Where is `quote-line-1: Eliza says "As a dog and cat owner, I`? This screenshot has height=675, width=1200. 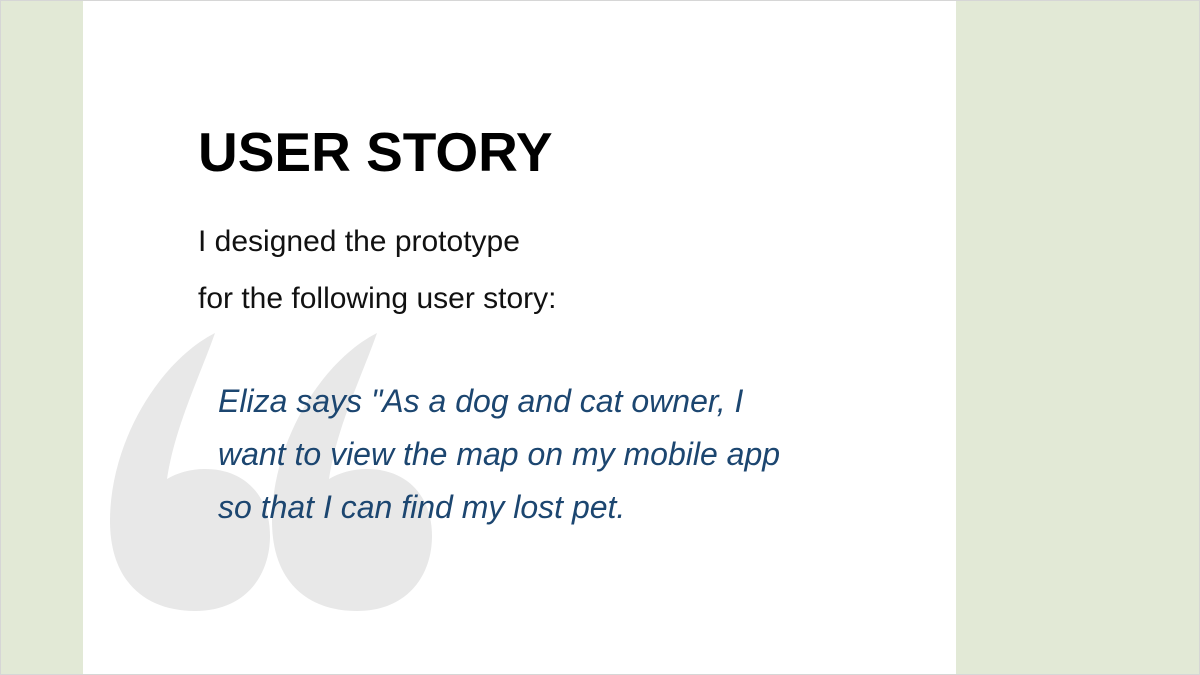 quote-line-1: Eliza says "As a dog and cat owner, I is located at coordinates (481, 401).